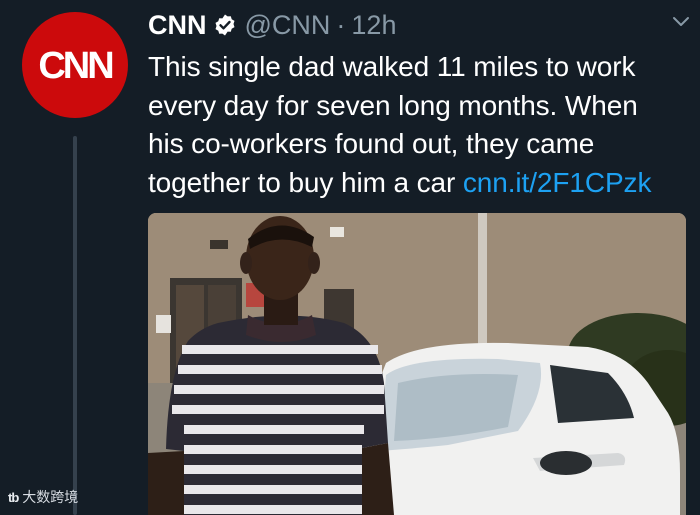 The height and width of the screenshot is (515, 700). I want to click on tweet-text-line: This single dad walked 11 miles to work, so click(392, 66).